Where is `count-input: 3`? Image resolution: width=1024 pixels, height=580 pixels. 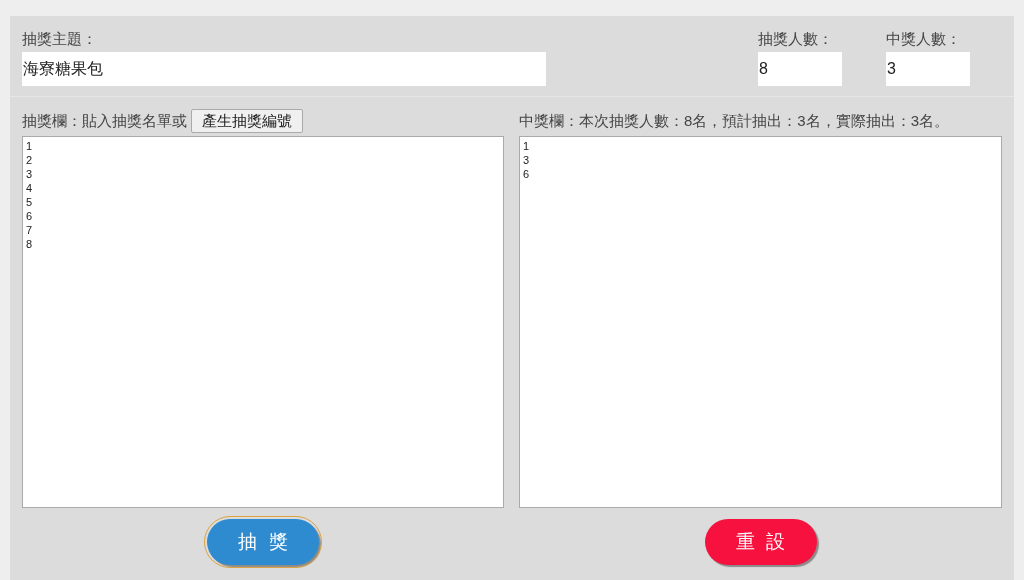 count-input: 3 is located at coordinates (928, 69).